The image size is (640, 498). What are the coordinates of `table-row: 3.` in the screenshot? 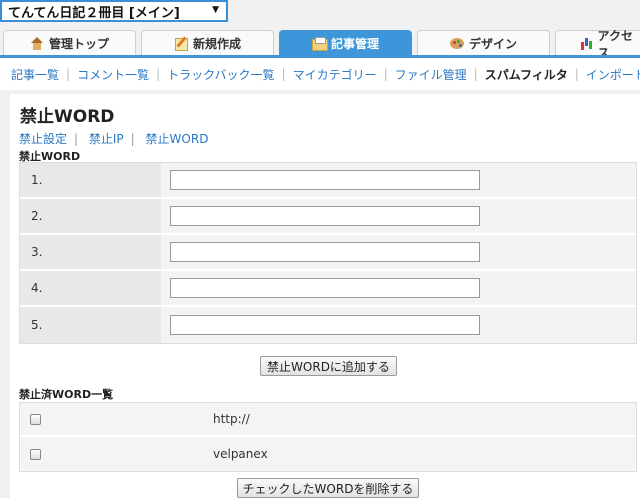 It's located at (328, 253).